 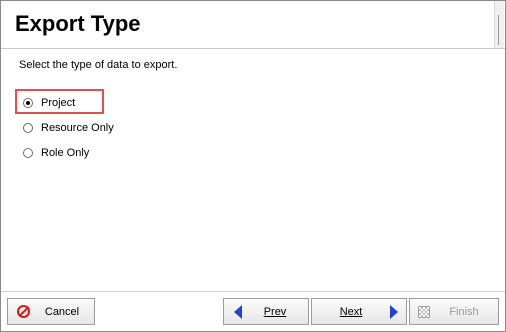 I want to click on checkered-flag-icon, so click(x=424, y=311).